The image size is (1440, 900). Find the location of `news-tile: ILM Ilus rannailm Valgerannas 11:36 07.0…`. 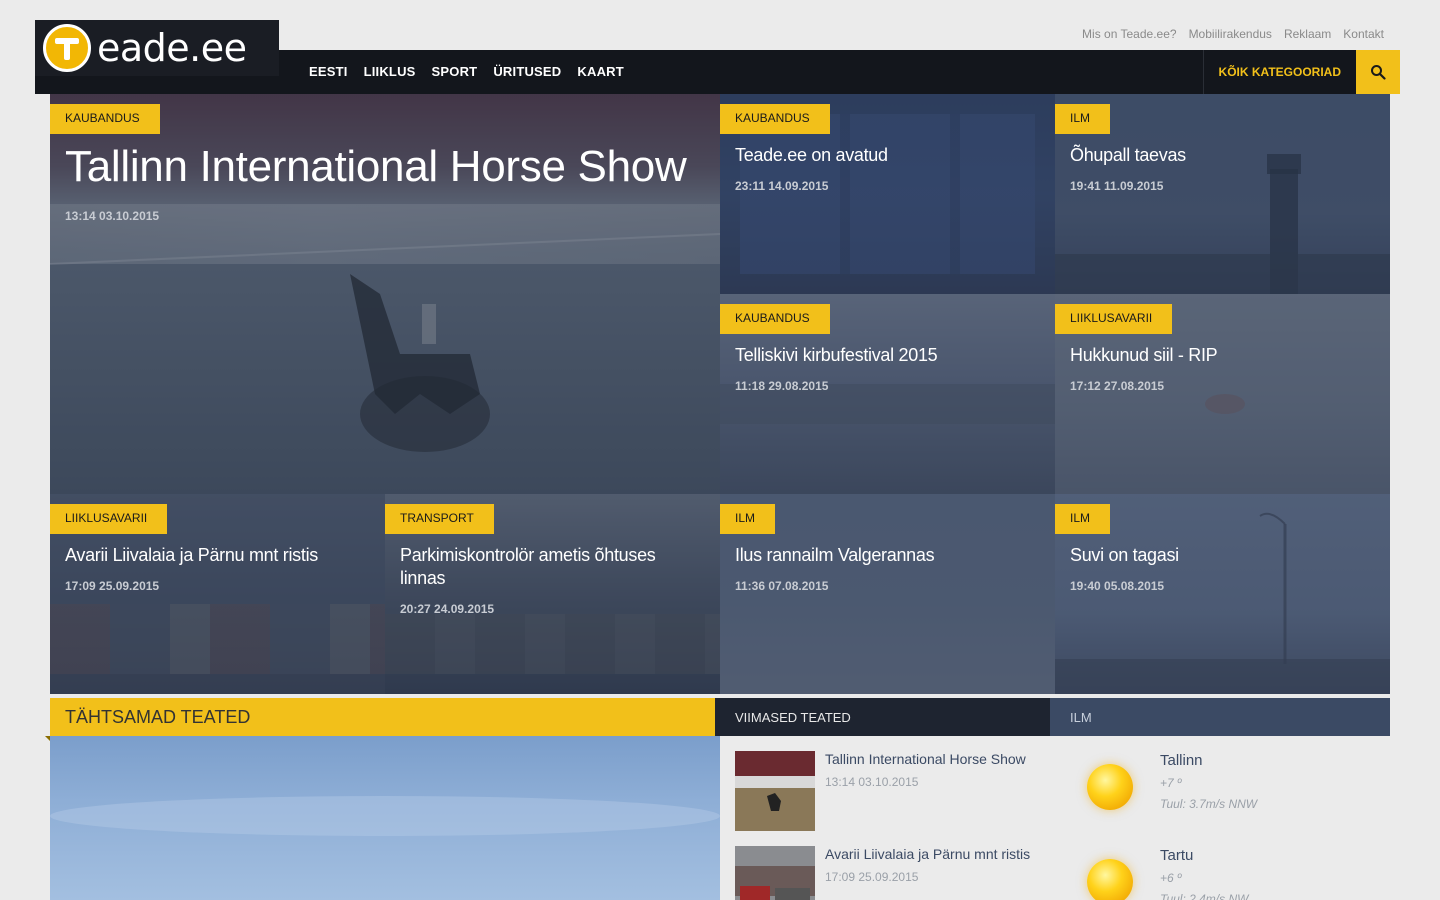

news-tile: ILM Ilus rannailm Valgerannas 11:36 07.0… is located at coordinates (887, 594).